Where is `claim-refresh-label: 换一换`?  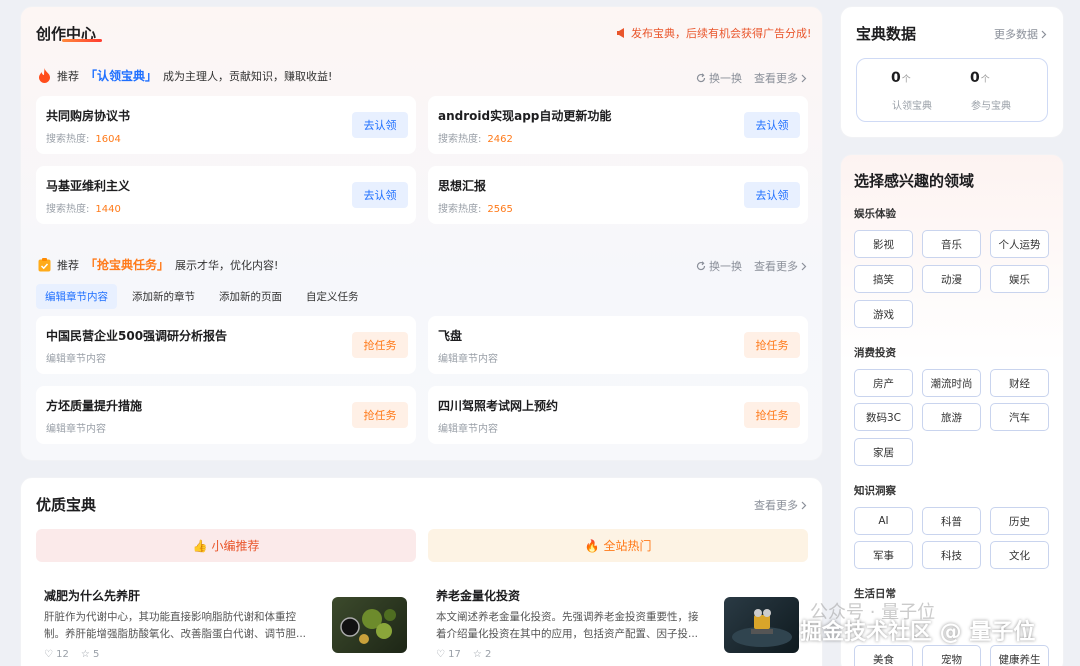 claim-refresh-label: 换一换 is located at coordinates (725, 78).